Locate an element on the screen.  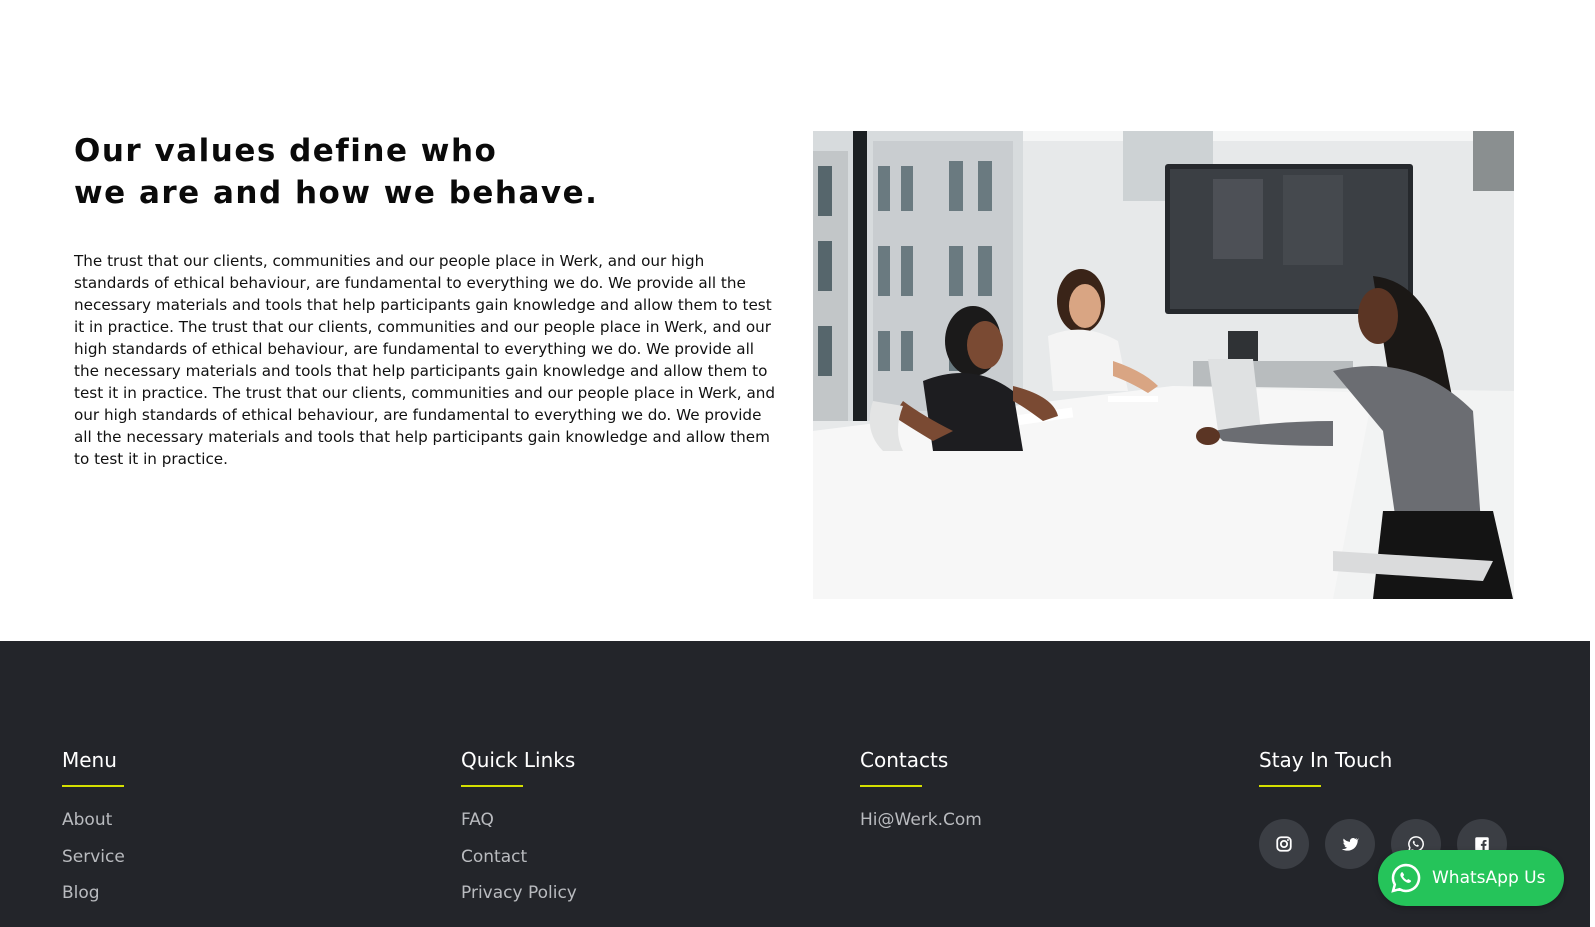
instagram-icon is located at coordinates (1284, 844).